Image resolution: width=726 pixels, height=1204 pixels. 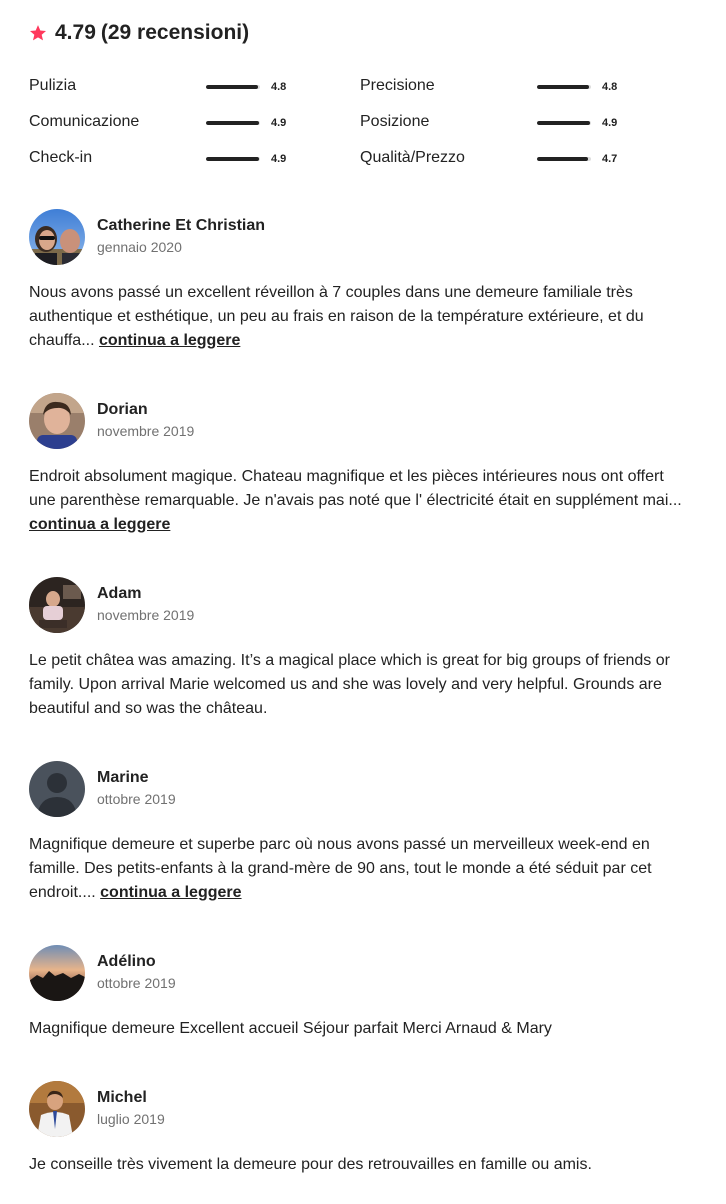 I want to click on category-label: Posizione, so click(x=395, y=121).